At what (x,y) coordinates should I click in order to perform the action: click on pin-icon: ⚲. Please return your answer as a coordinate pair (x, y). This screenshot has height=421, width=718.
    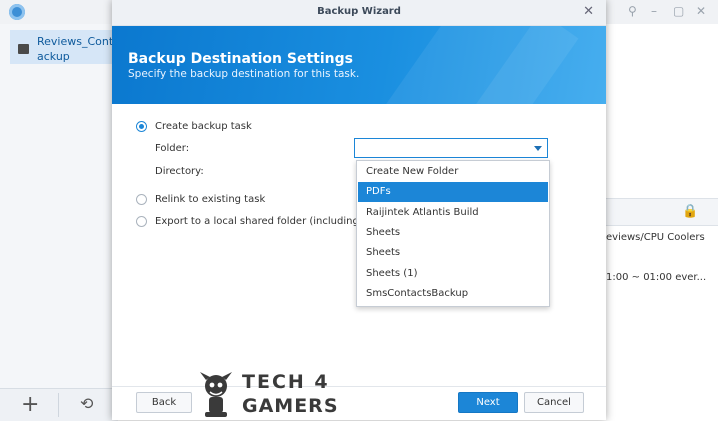
    Looking at the image, I should click on (632, 11).